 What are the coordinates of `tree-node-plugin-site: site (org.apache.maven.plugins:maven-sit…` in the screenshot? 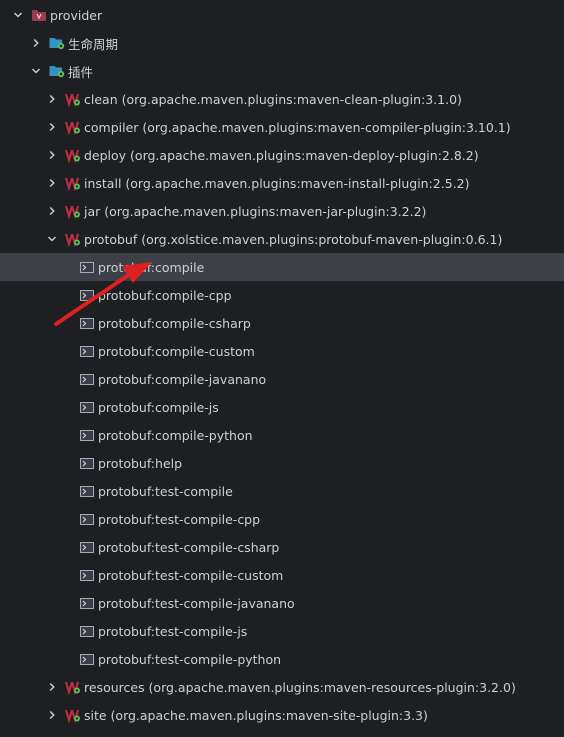 It's located at (282, 715).